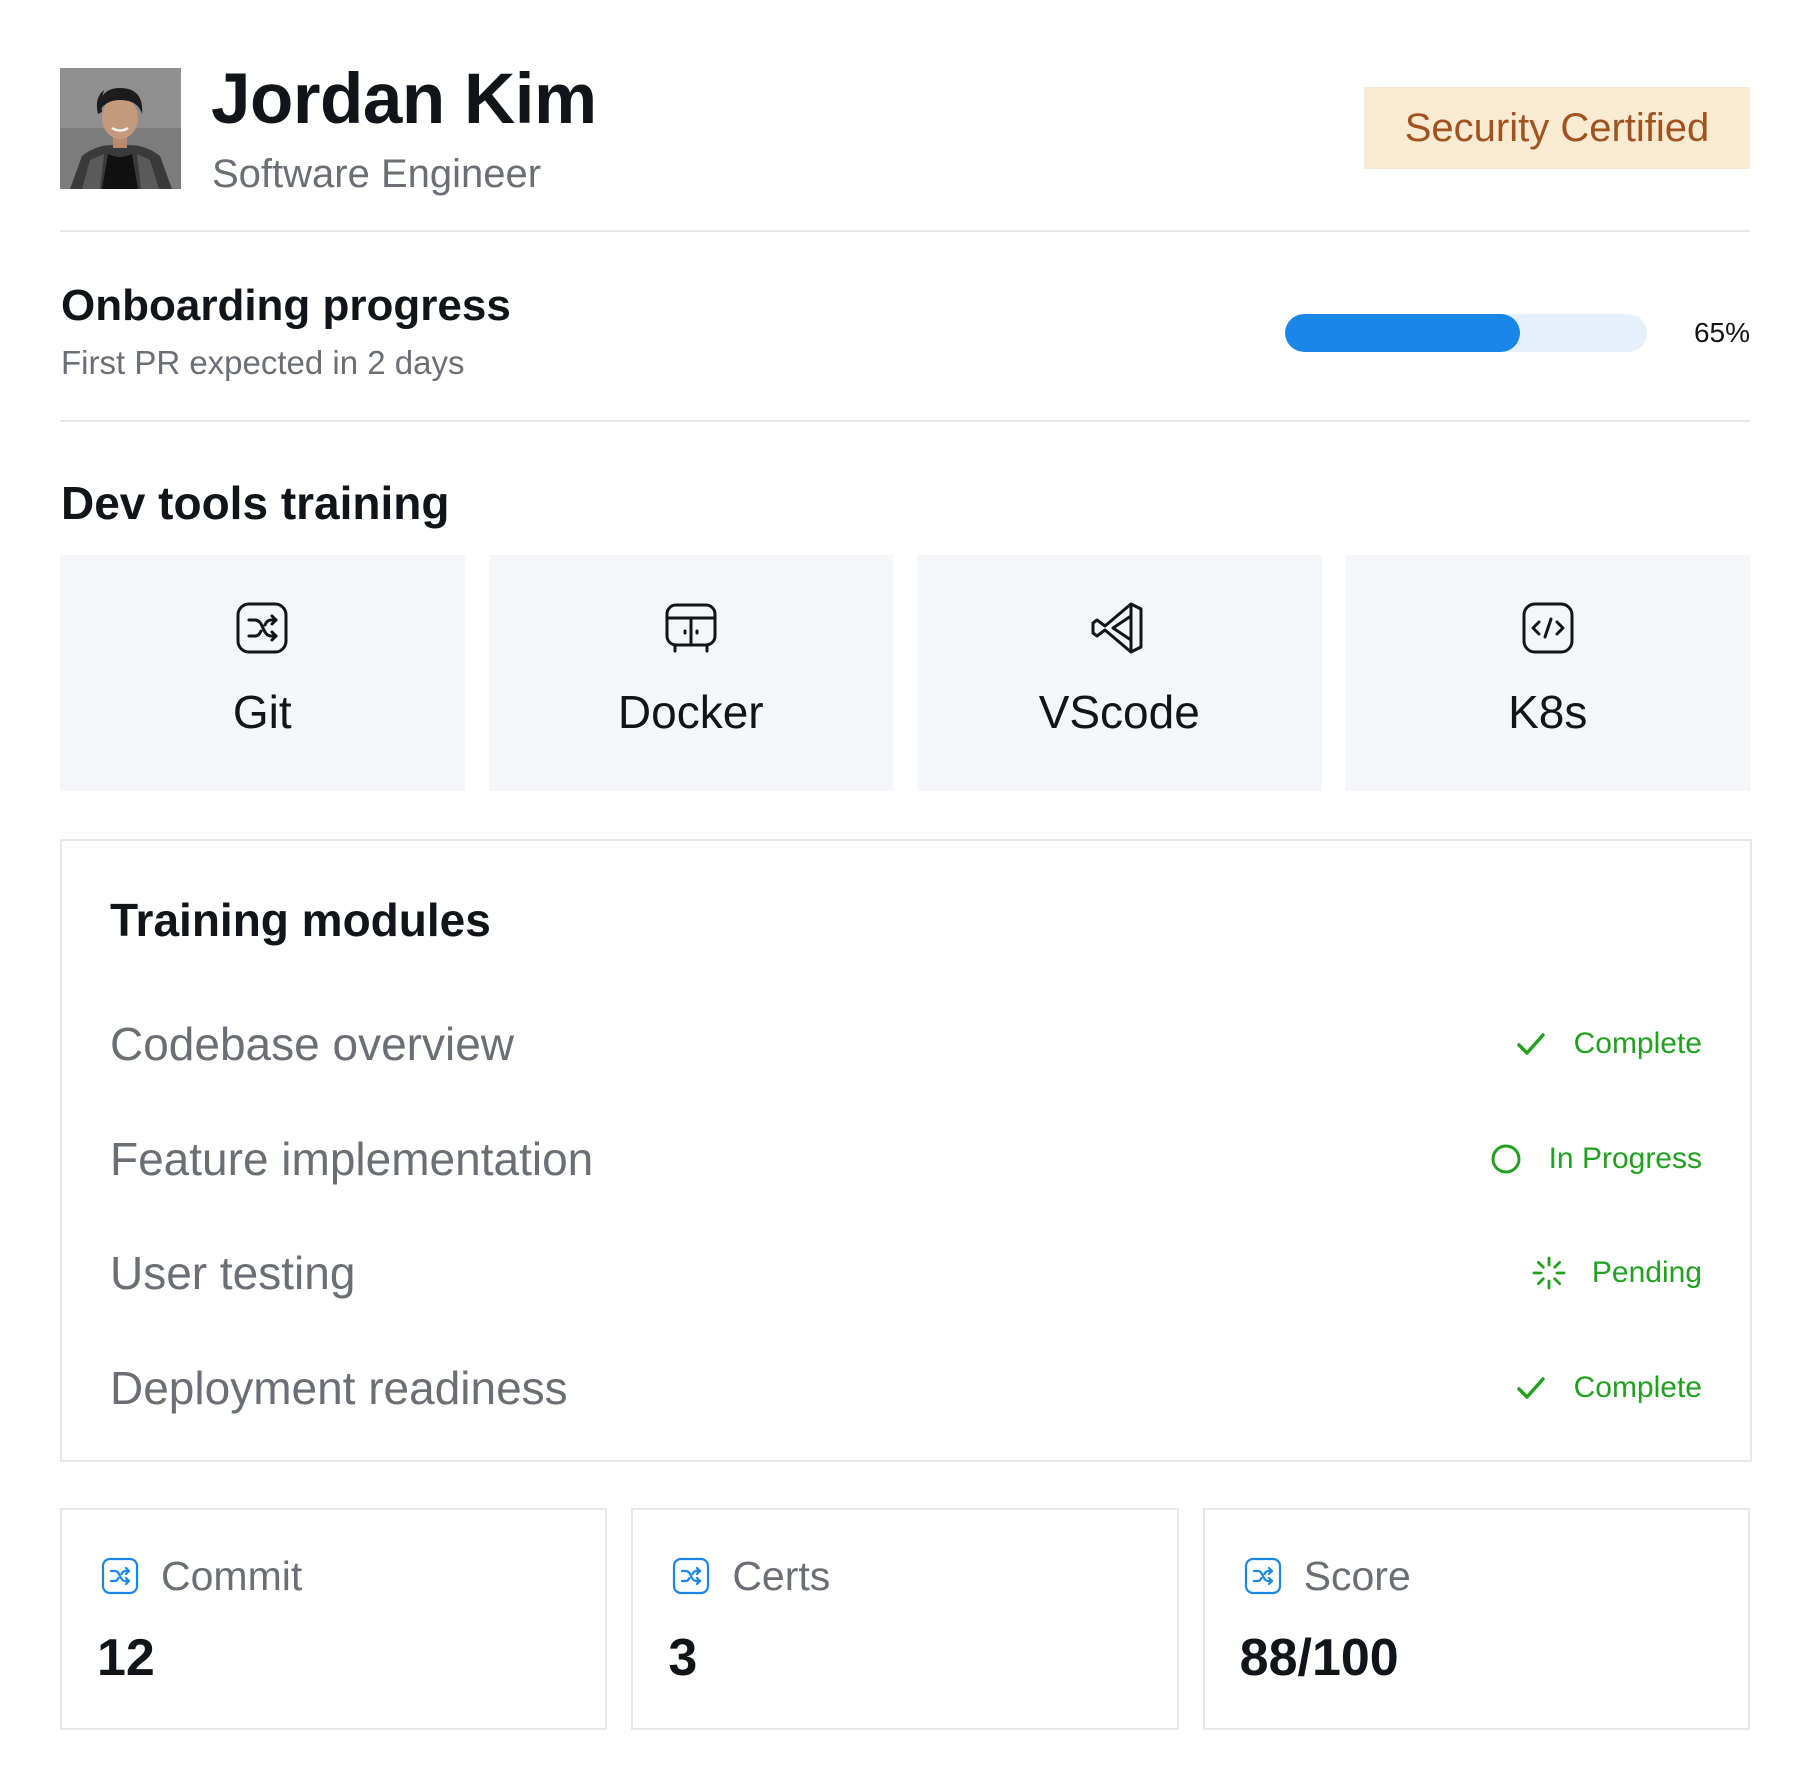 This screenshot has height=1779, width=1800. I want to click on progress-percent: 65%, so click(1721, 332).